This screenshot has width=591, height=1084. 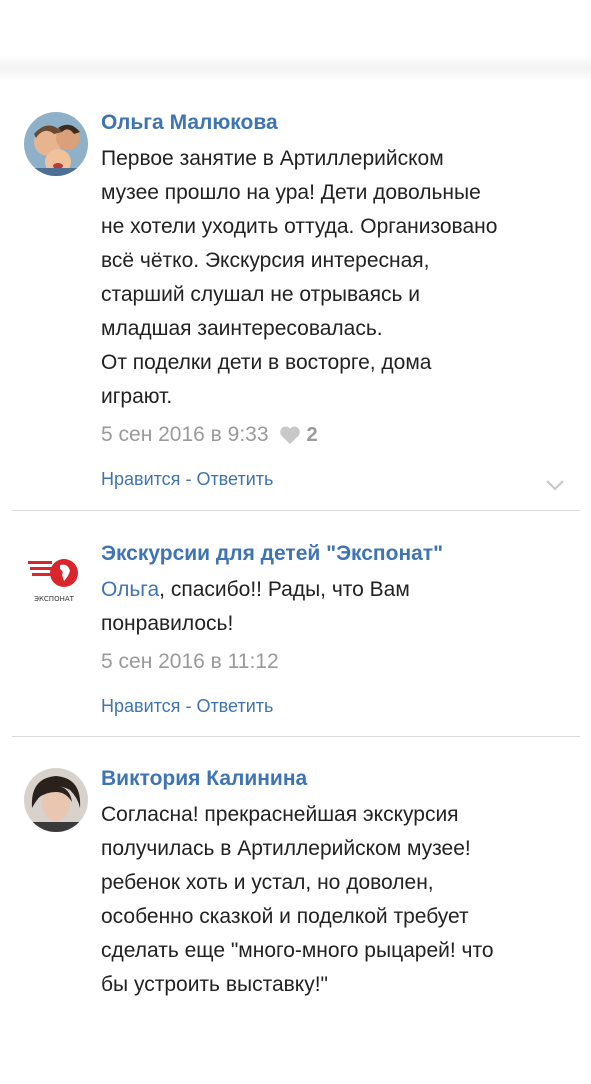 What do you see at coordinates (260, 294) in the screenshot?
I see `comment-text-line: старший слушал не отрываясь и` at bounding box center [260, 294].